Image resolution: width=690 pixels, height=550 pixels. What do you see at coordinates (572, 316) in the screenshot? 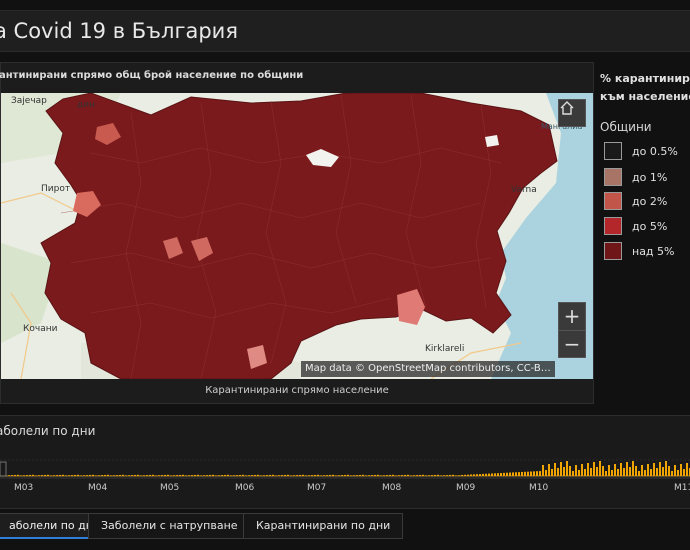
I see `zoom-in-button: +` at bounding box center [572, 316].